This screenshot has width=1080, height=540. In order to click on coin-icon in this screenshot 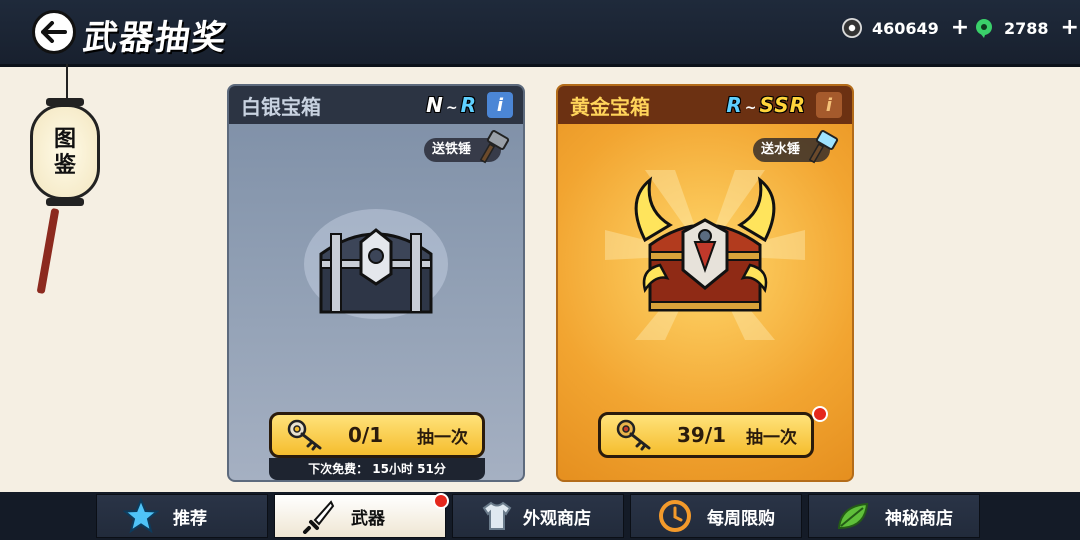, I will do `click(852, 28)`.